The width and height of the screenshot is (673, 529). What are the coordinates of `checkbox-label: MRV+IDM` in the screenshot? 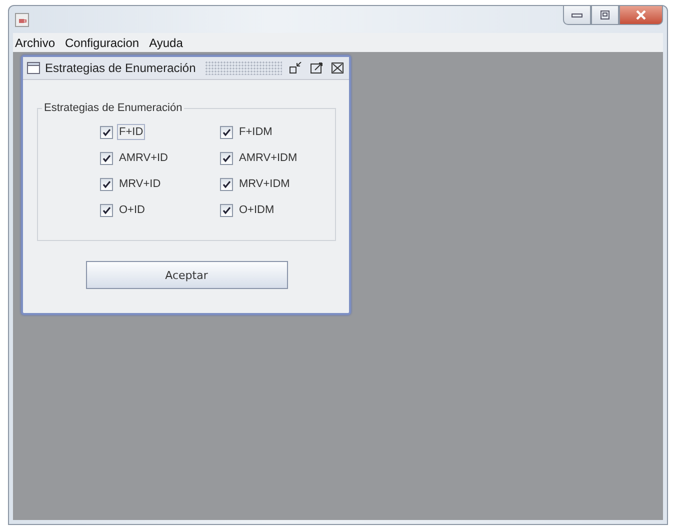 It's located at (264, 184).